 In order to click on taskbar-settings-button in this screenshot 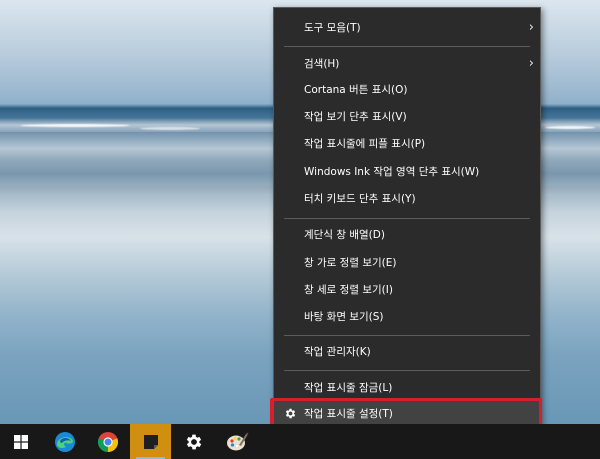, I will do `click(193, 441)`.